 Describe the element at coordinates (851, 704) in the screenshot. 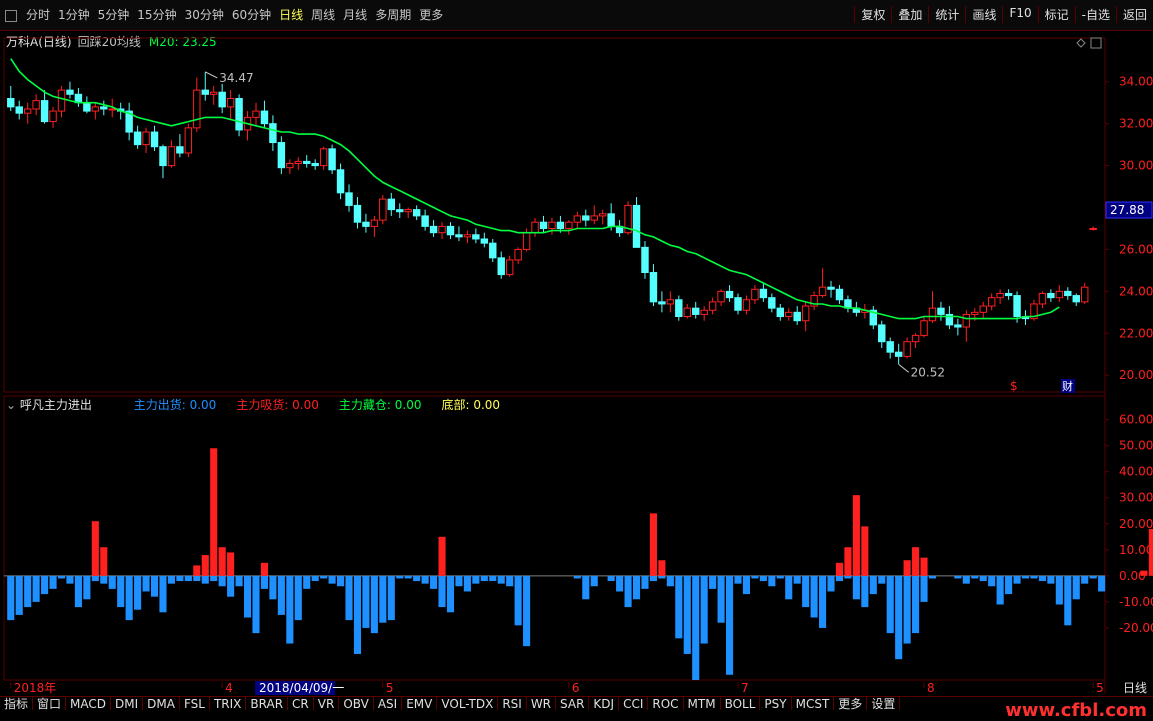

I see `indicator-tab-24: 更多` at that location.